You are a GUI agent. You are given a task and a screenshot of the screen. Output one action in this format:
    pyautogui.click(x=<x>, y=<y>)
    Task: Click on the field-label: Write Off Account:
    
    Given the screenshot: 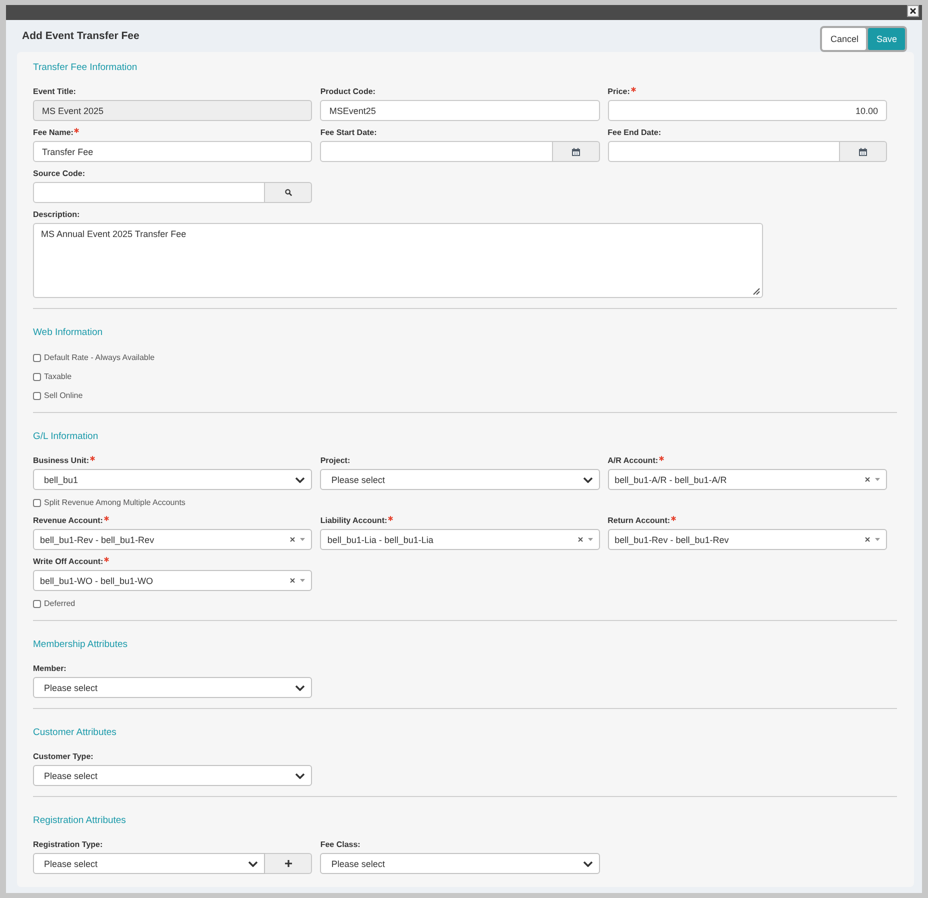 What is the action you would take?
    pyautogui.click(x=68, y=562)
    